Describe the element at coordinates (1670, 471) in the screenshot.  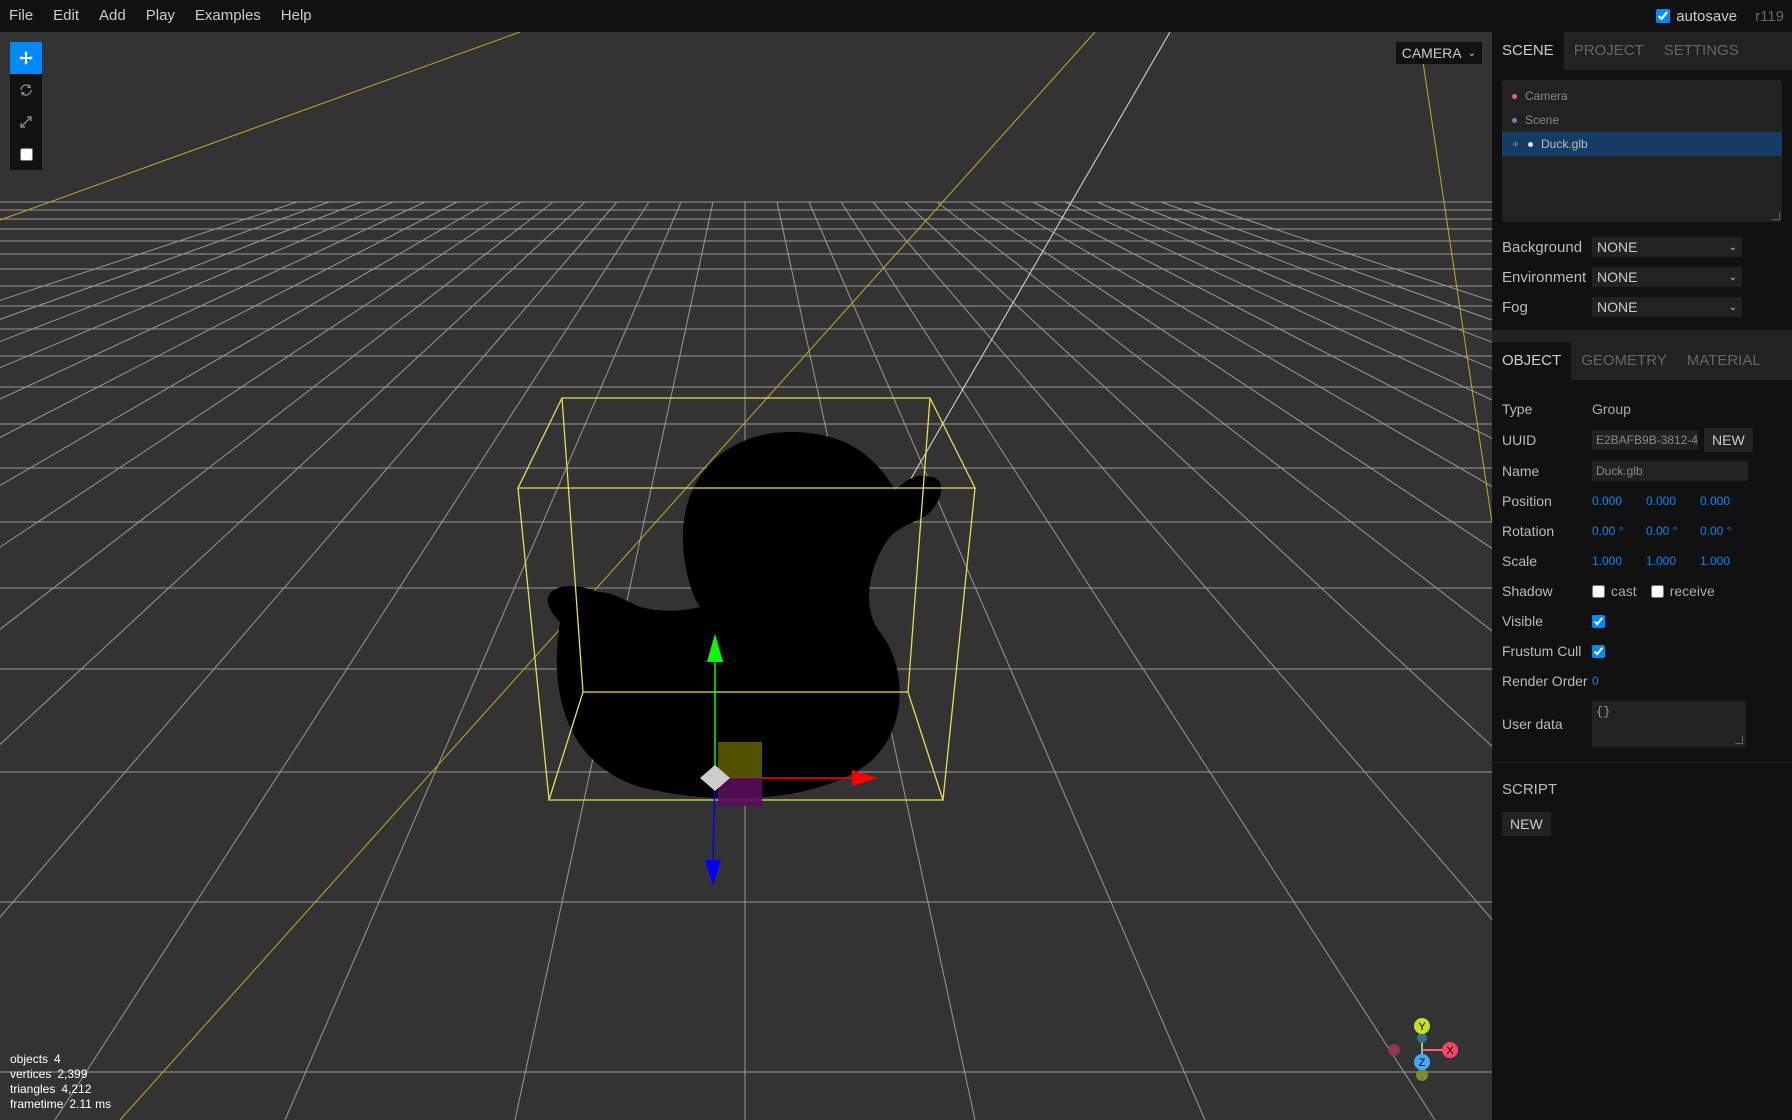
I see `name-input: Duck.glb` at that location.